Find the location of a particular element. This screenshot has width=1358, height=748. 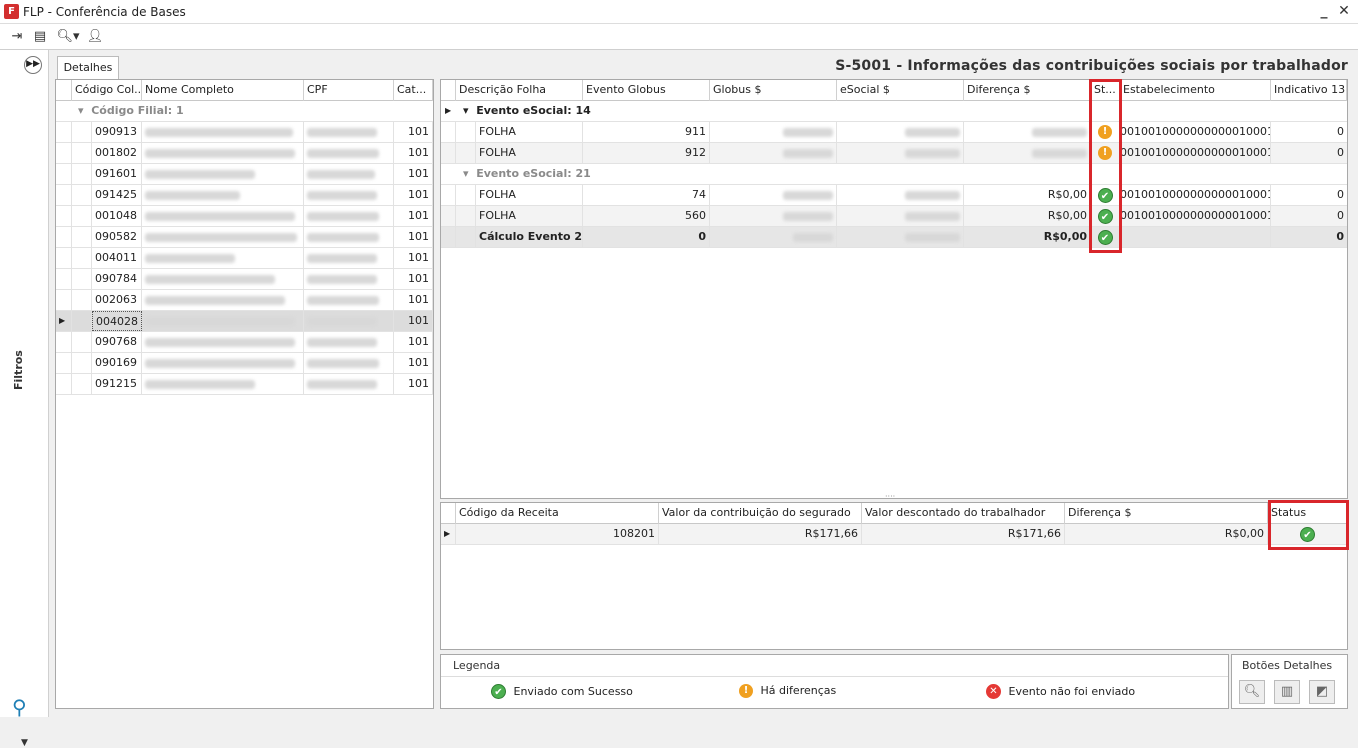

globus-value-redacted is located at coordinates (773, 195).